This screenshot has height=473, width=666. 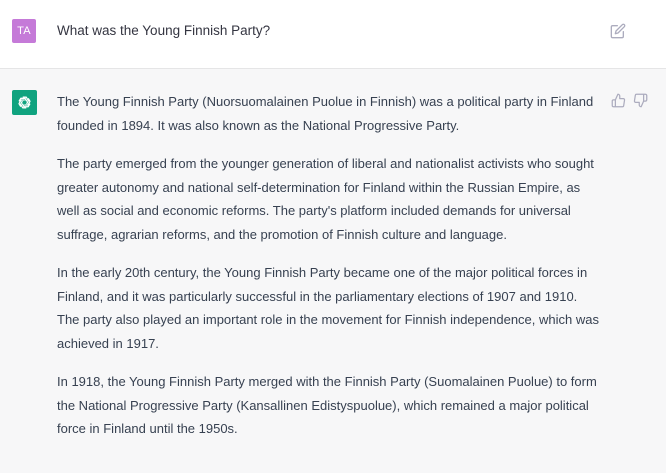 I want to click on thumbs-down-icon, so click(x=640, y=100).